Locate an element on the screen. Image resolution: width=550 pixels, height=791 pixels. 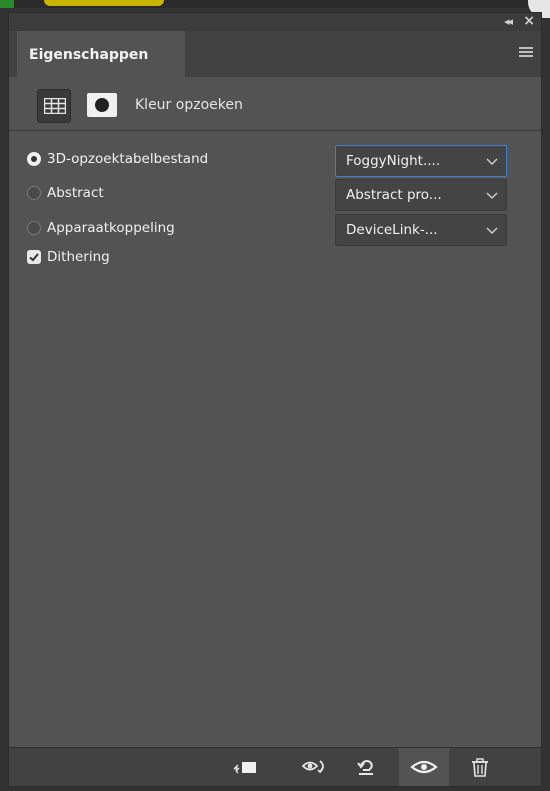
app-edge-yellow is located at coordinates (104, 3).